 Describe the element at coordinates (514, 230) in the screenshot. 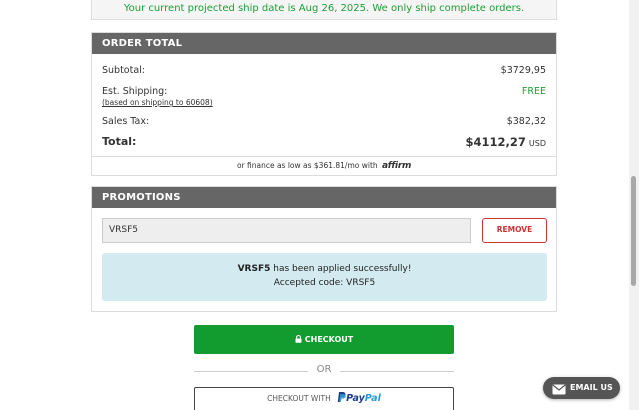

I see `remove-promo-button: REMOVE` at that location.